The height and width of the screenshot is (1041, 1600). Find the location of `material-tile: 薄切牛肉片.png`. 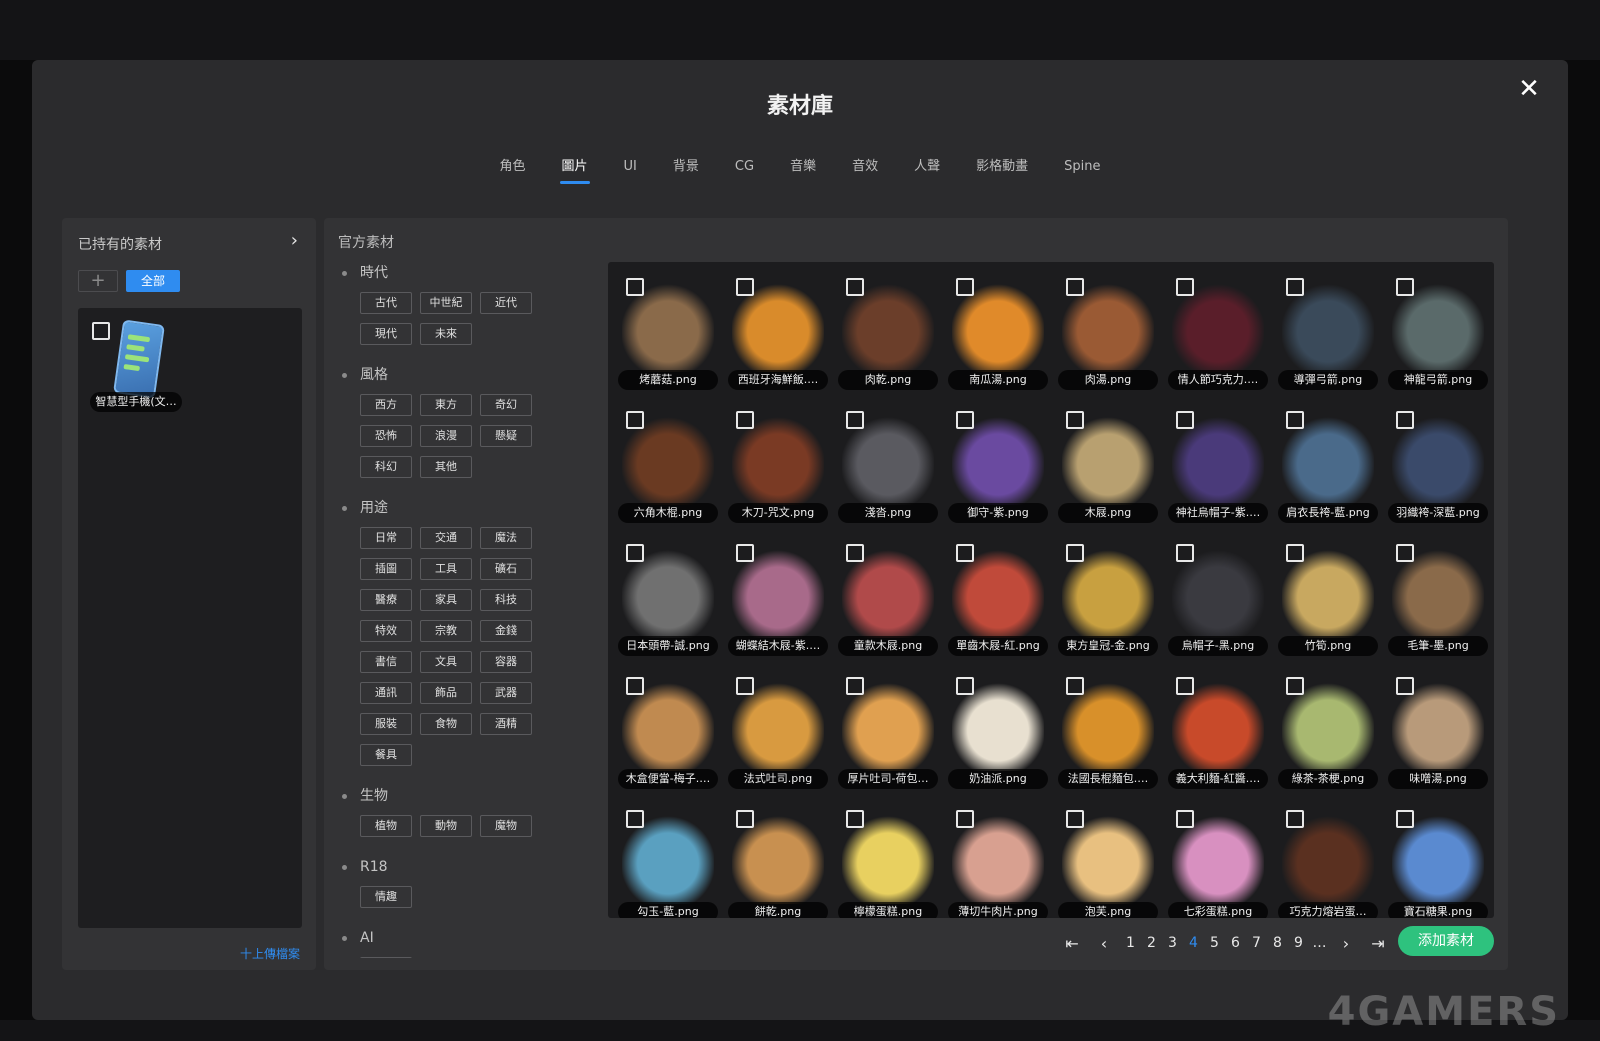

material-tile: 薄切牛肉片.png is located at coordinates (998, 859).